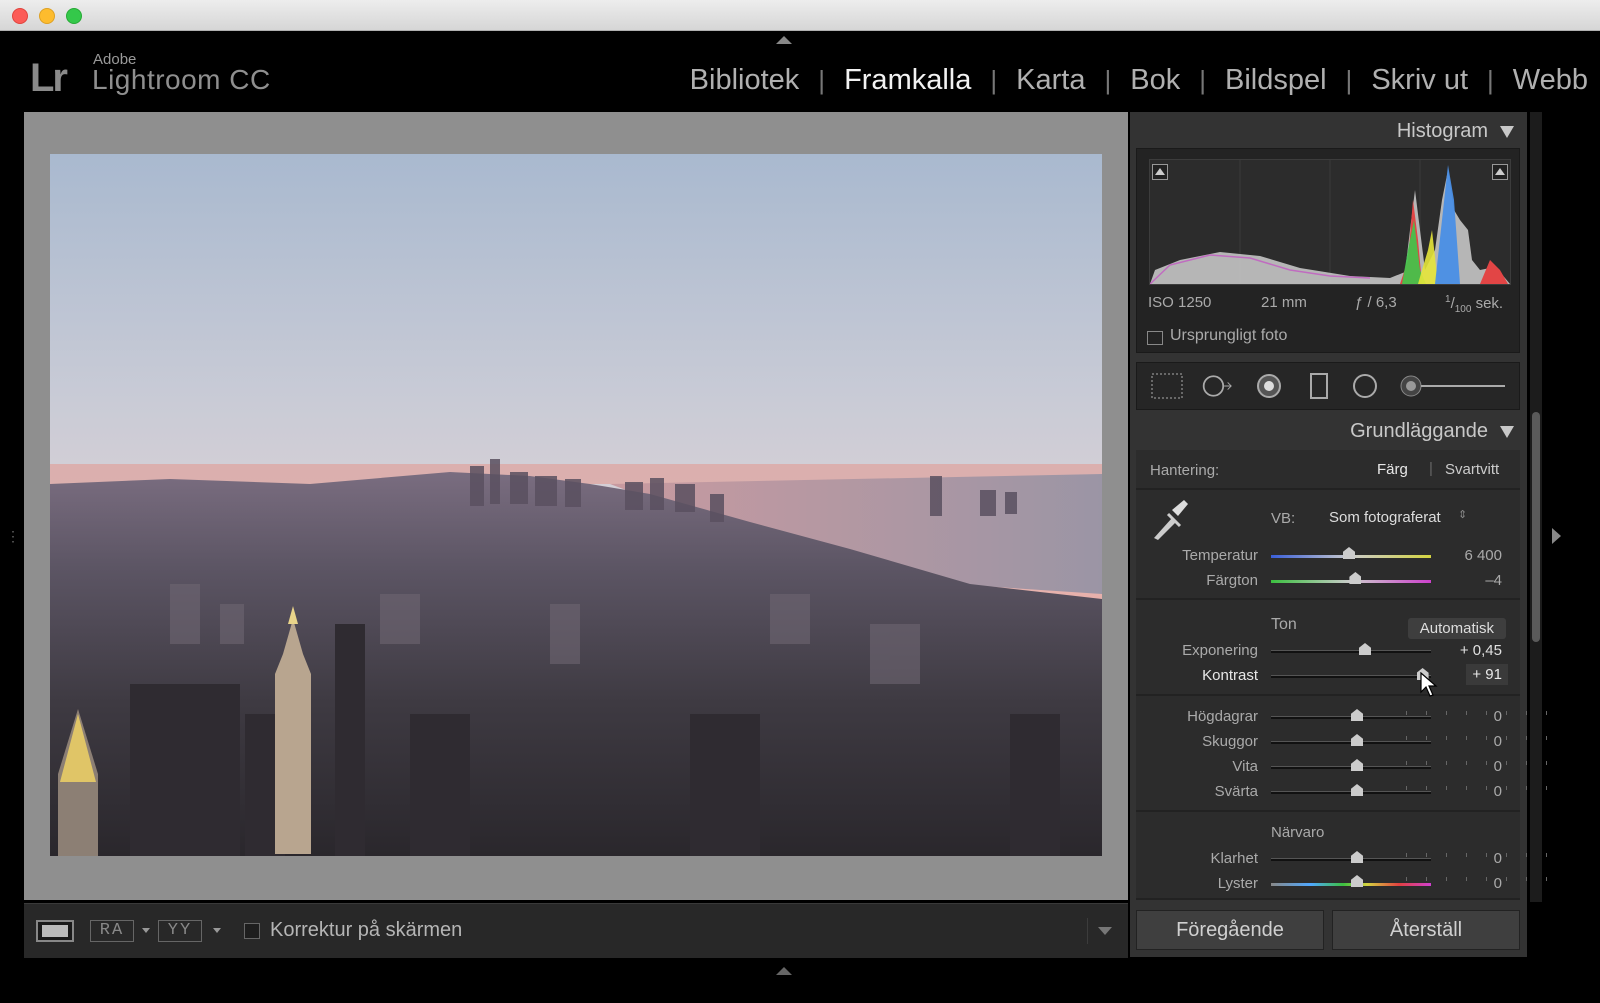 The width and height of the screenshot is (1600, 1003). I want to click on panel-scrollbar, so click(1536, 507).